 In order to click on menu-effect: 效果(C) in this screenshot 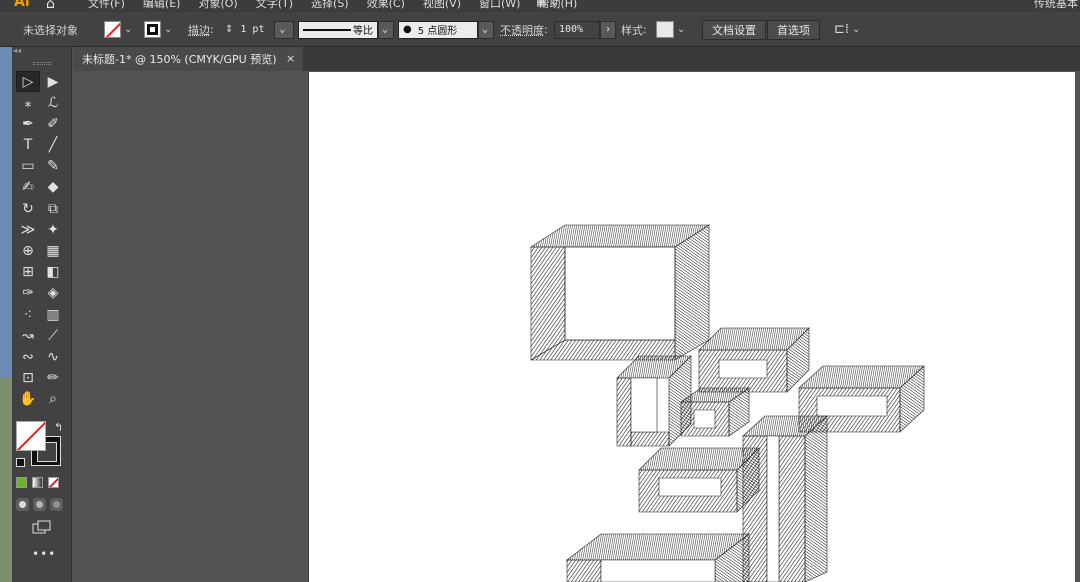, I will do `click(386, 5)`.